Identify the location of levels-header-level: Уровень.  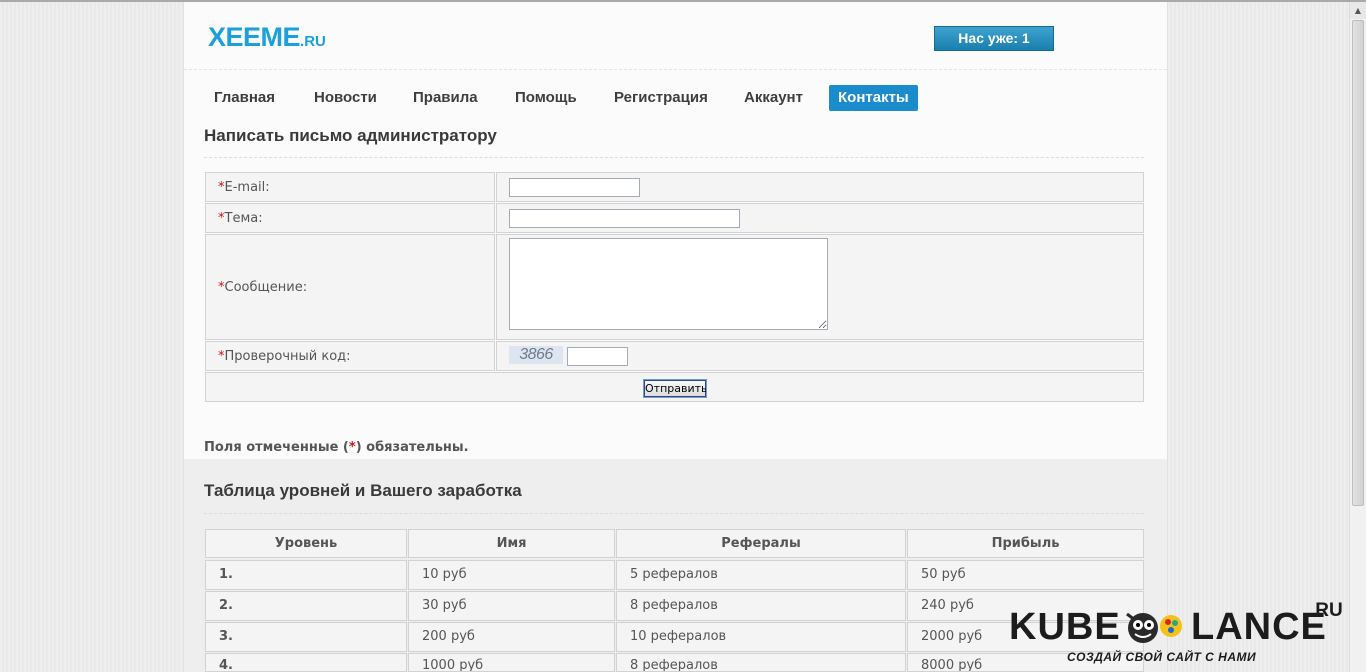
(306, 543).